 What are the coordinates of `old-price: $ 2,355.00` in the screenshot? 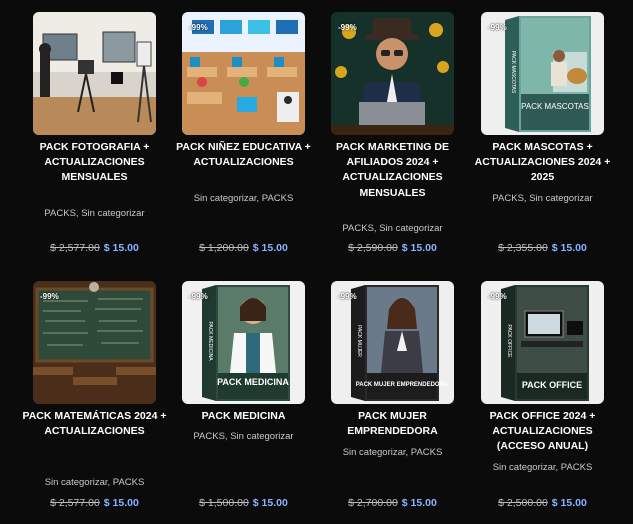 It's located at (523, 248).